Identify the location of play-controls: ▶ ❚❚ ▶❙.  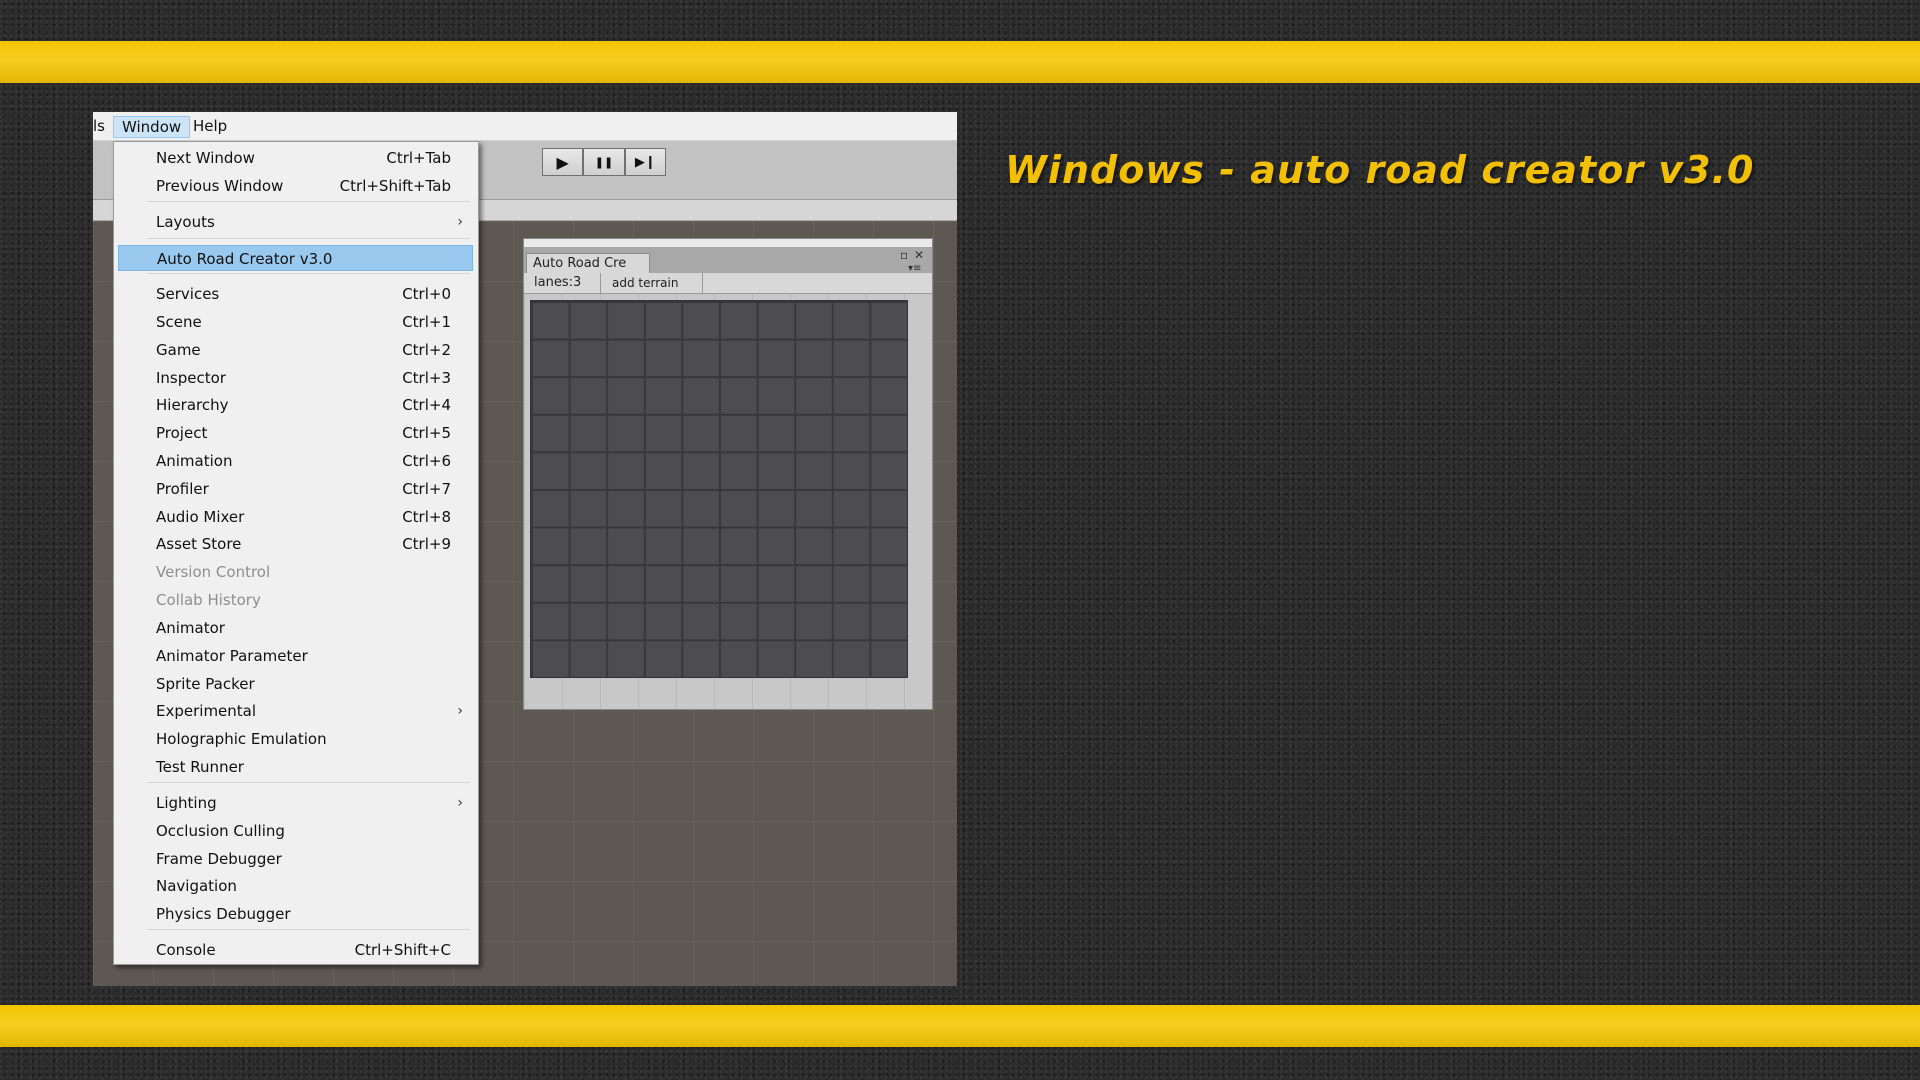
(604, 162).